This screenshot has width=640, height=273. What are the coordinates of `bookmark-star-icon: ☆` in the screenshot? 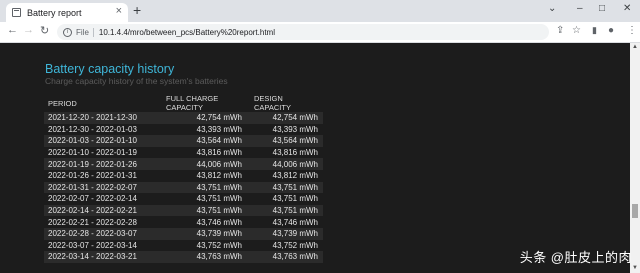 It's located at (576, 30).